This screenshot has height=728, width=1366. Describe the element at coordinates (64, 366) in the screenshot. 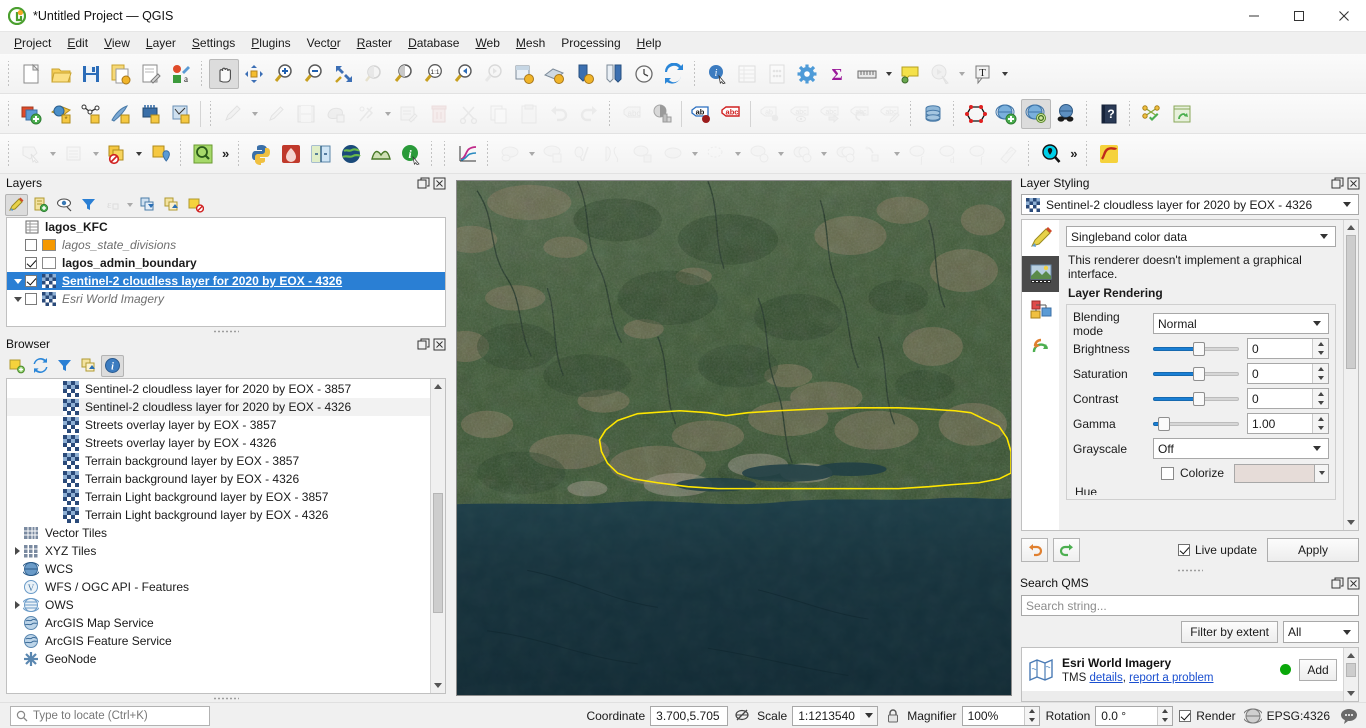

I see `filter-browser-button` at that location.